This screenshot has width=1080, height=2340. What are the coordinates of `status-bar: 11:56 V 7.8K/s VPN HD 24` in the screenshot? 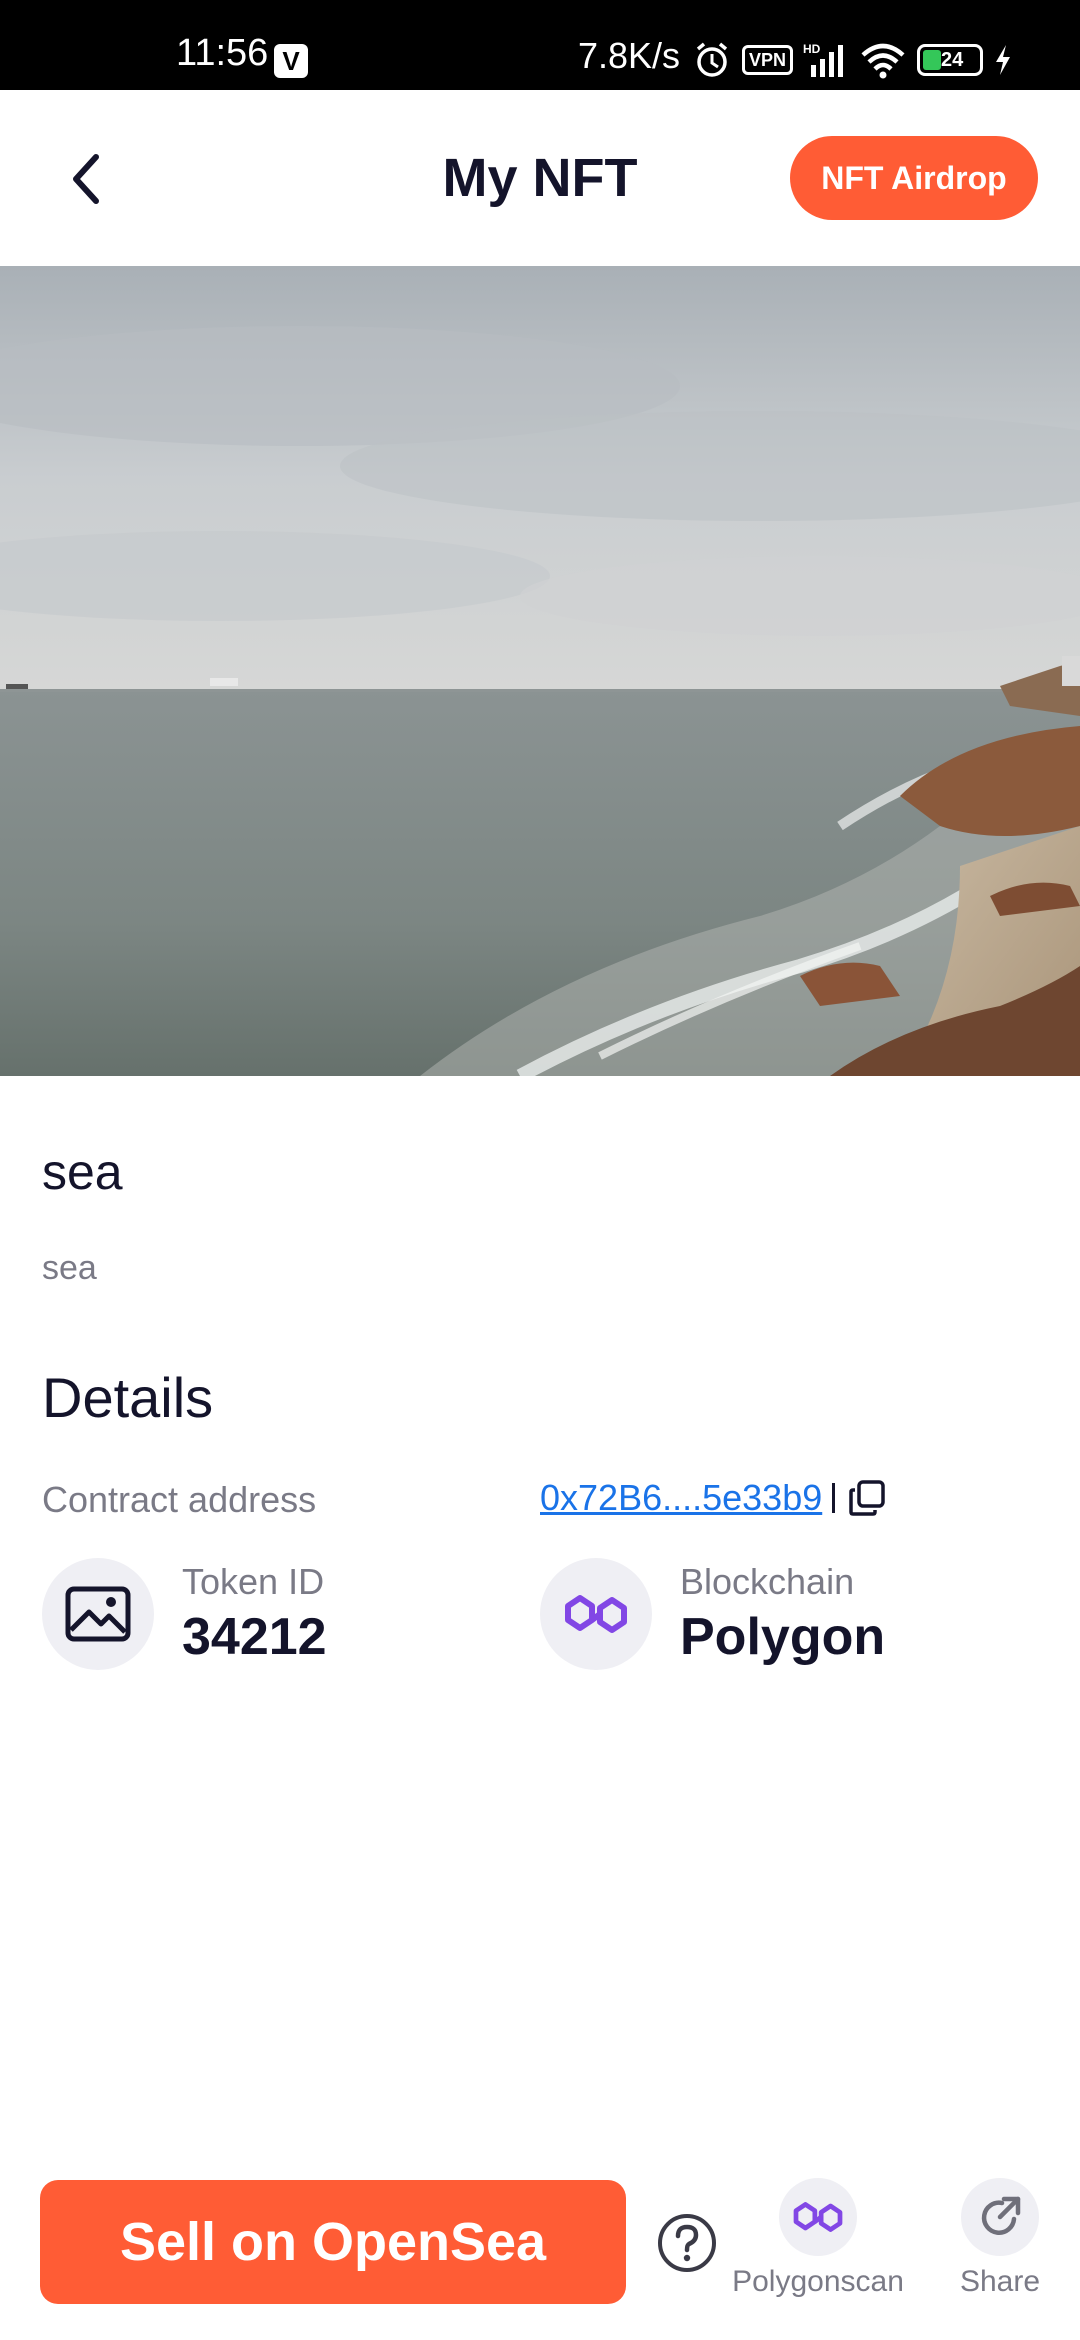 It's located at (540, 45).